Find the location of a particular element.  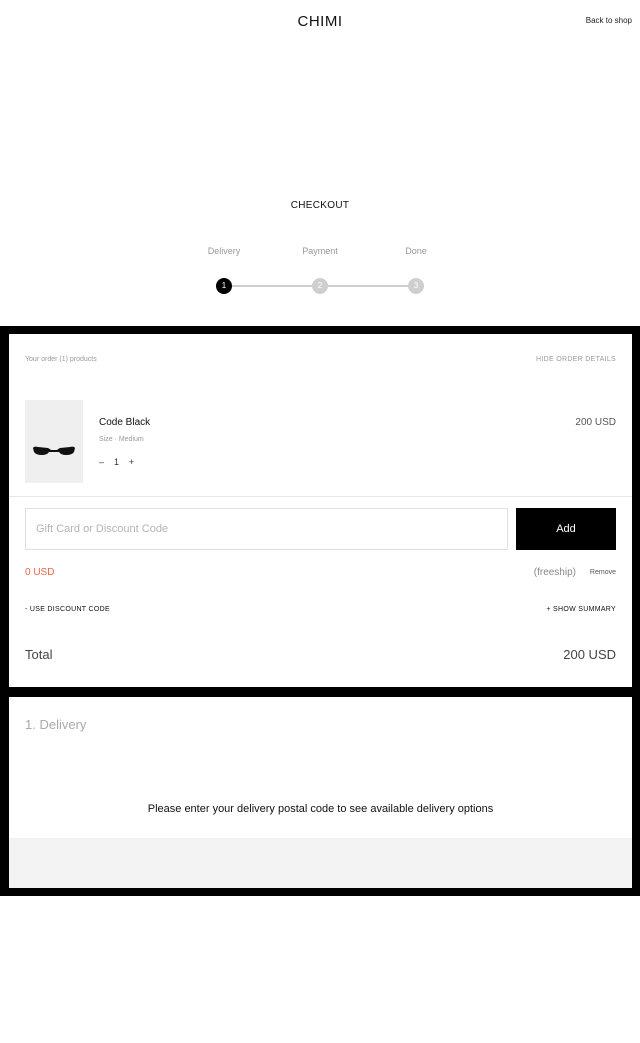

quantity-stepper: – 1 + is located at coordinates (116, 462).